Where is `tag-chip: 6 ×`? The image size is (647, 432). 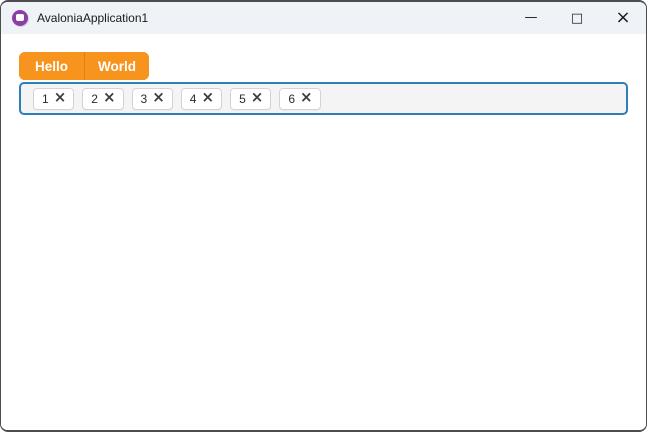
tag-chip: 6 × is located at coordinates (300, 98).